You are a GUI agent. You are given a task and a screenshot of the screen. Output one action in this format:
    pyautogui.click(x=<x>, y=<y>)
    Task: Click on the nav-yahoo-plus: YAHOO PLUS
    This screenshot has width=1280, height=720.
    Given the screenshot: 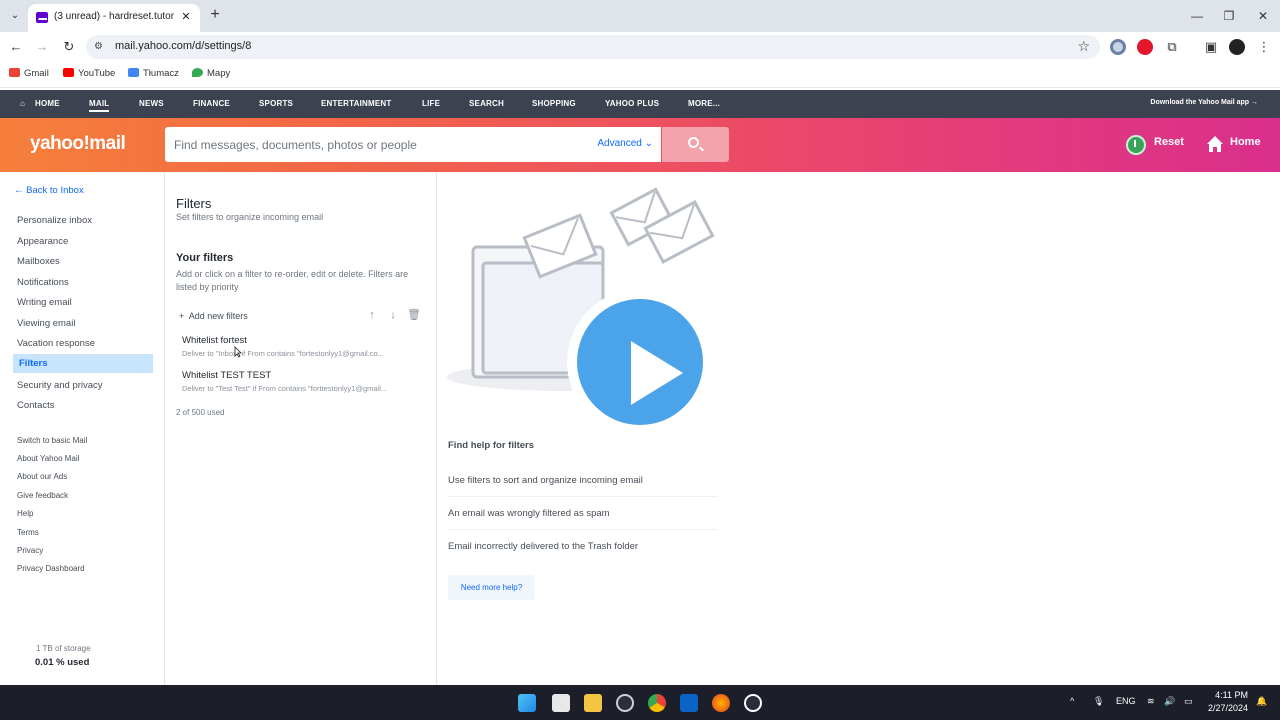 What is the action you would take?
    pyautogui.click(x=632, y=103)
    